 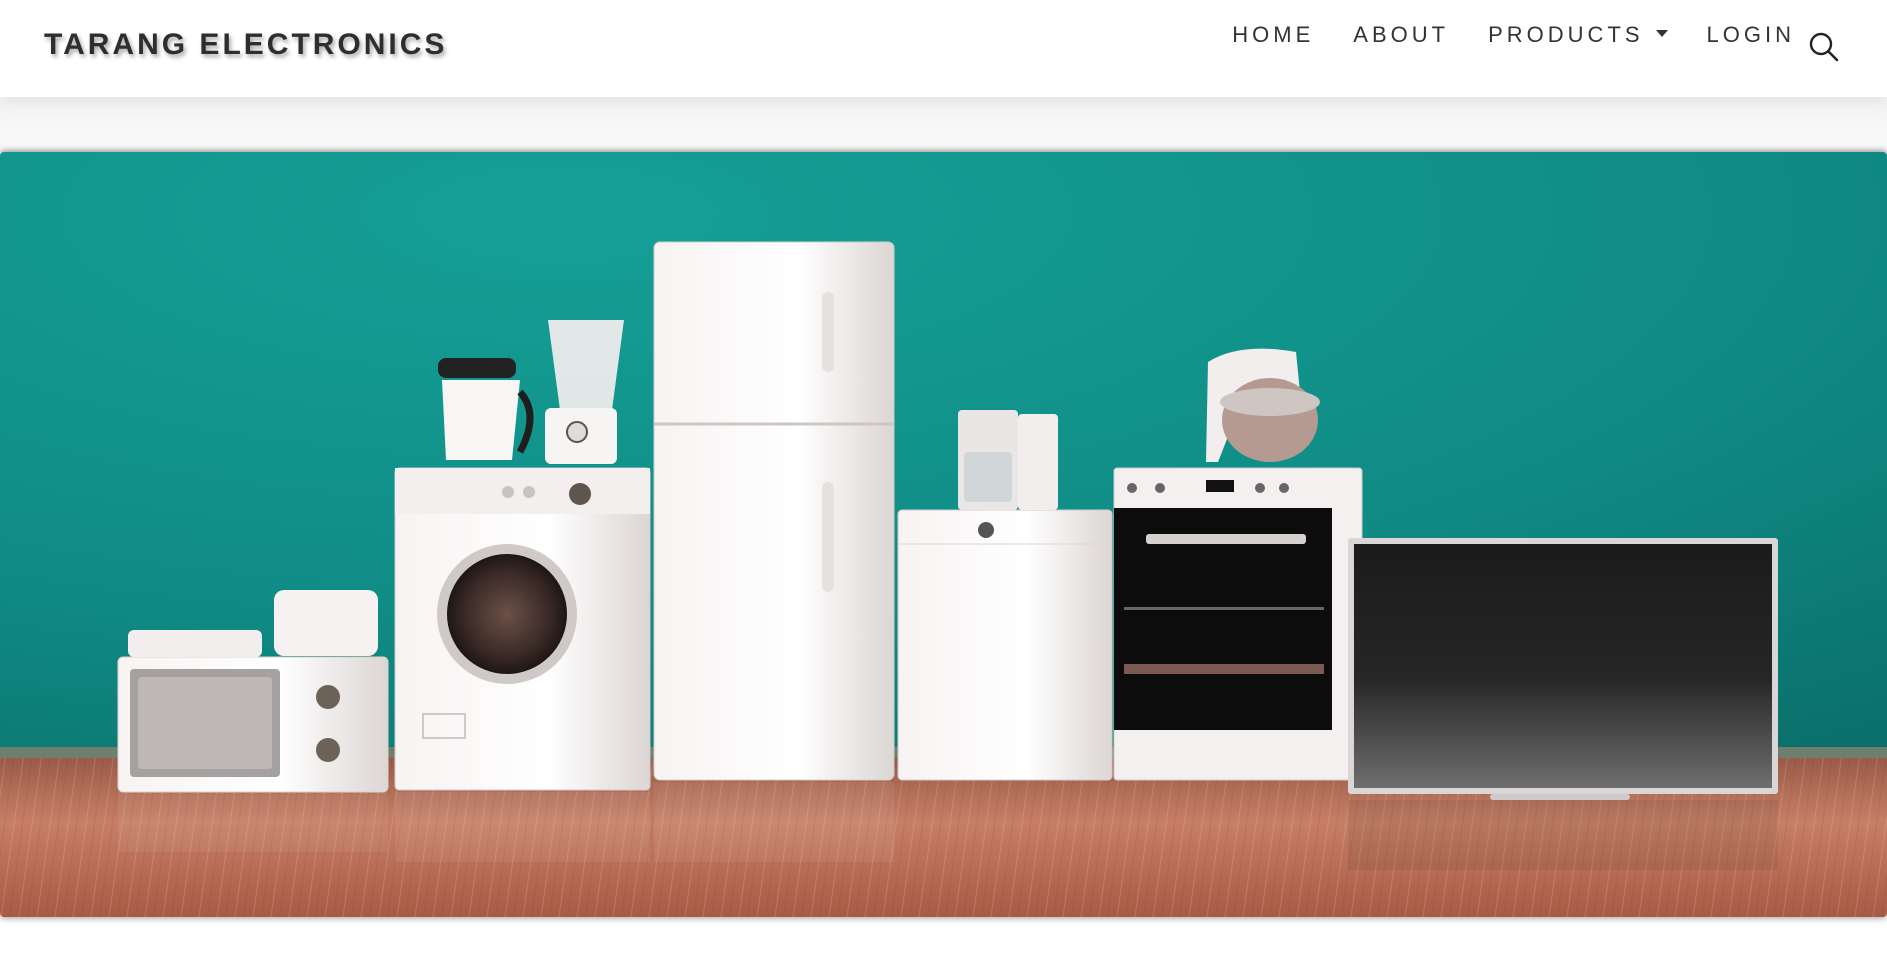 I want to click on caret-down-icon, so click(x=1661, y=33).